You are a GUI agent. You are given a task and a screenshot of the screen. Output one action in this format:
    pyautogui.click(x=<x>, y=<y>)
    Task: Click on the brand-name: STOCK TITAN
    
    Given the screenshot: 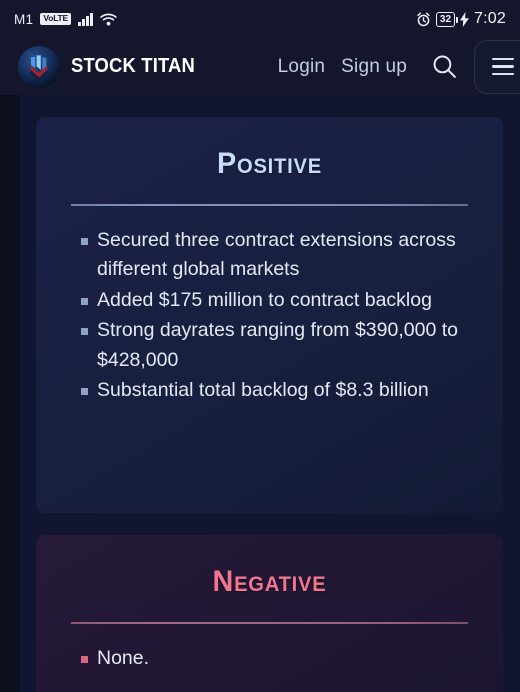 What is the action you would take?
    pyautogui.click(x=133, y=66)
    